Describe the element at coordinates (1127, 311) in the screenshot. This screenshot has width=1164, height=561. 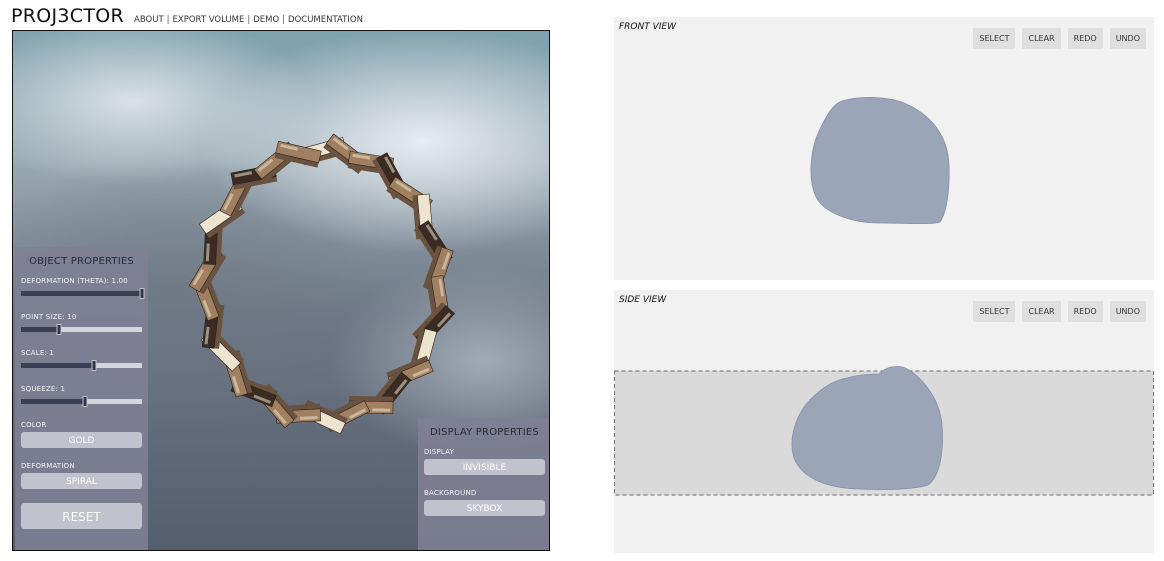
I see `side-undo-button: UNDO` at that location.